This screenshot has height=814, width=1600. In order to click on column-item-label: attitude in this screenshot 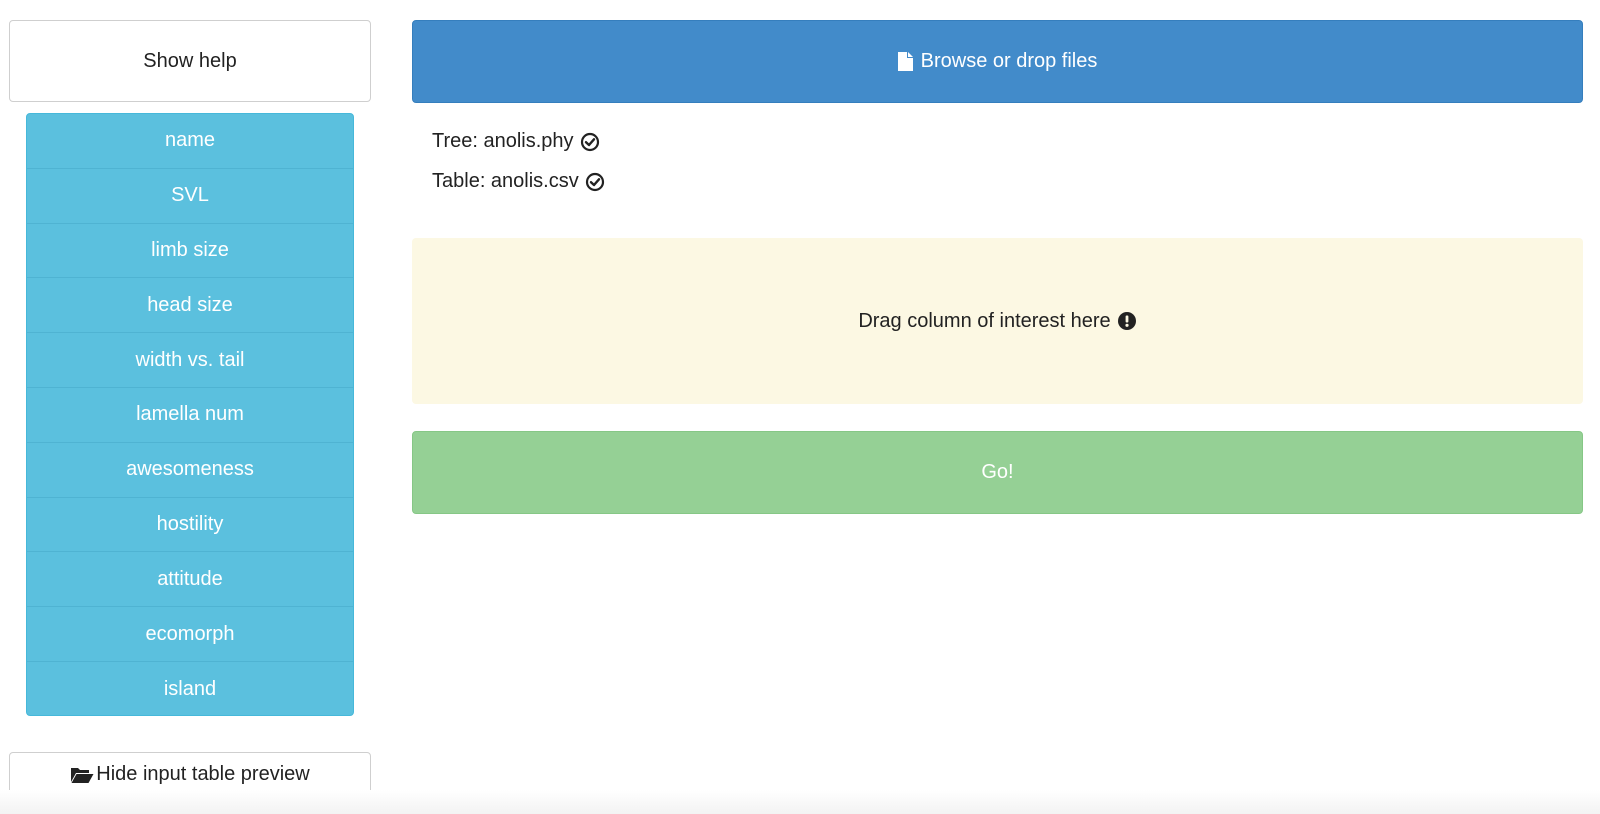, I will do `click(190, 578)`.